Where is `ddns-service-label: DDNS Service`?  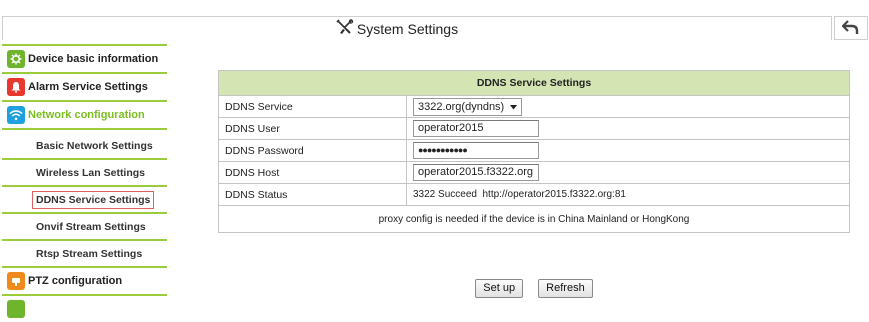 ddns-service-label: DDNS Service is located at coordinates (312, 106).